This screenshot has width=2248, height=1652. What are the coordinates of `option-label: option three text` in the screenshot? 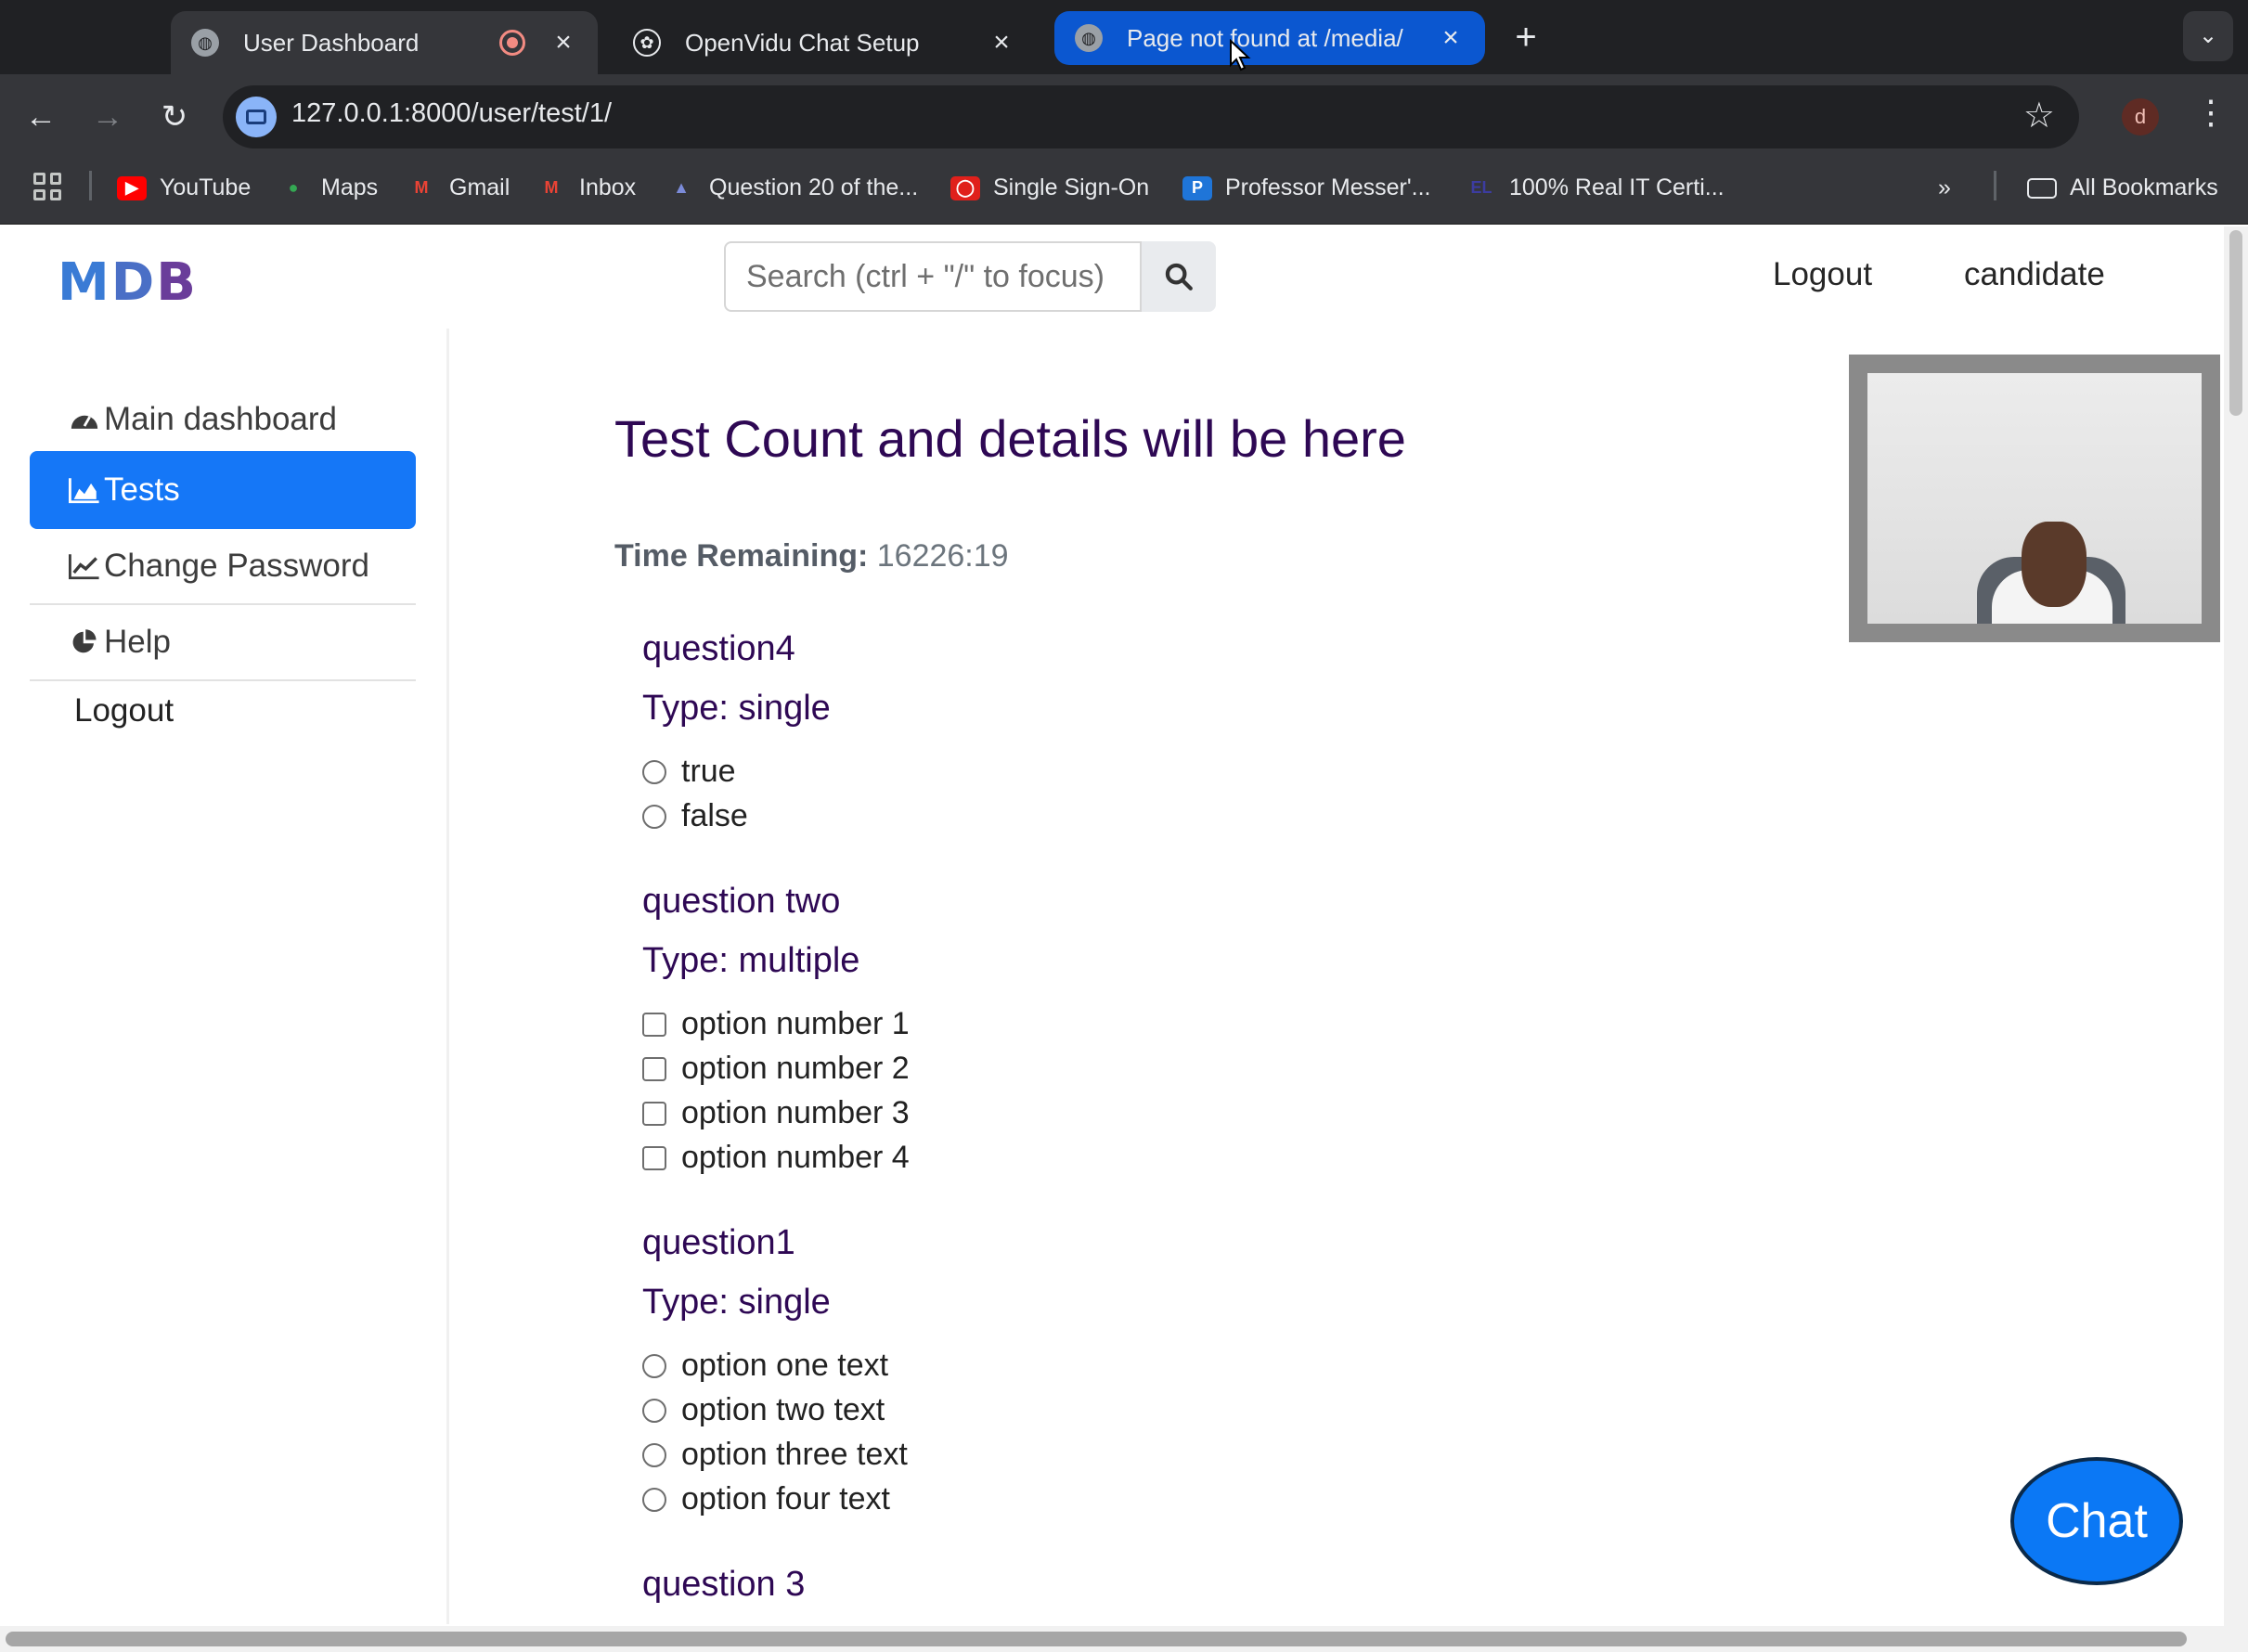 It's located at (794, 1454).